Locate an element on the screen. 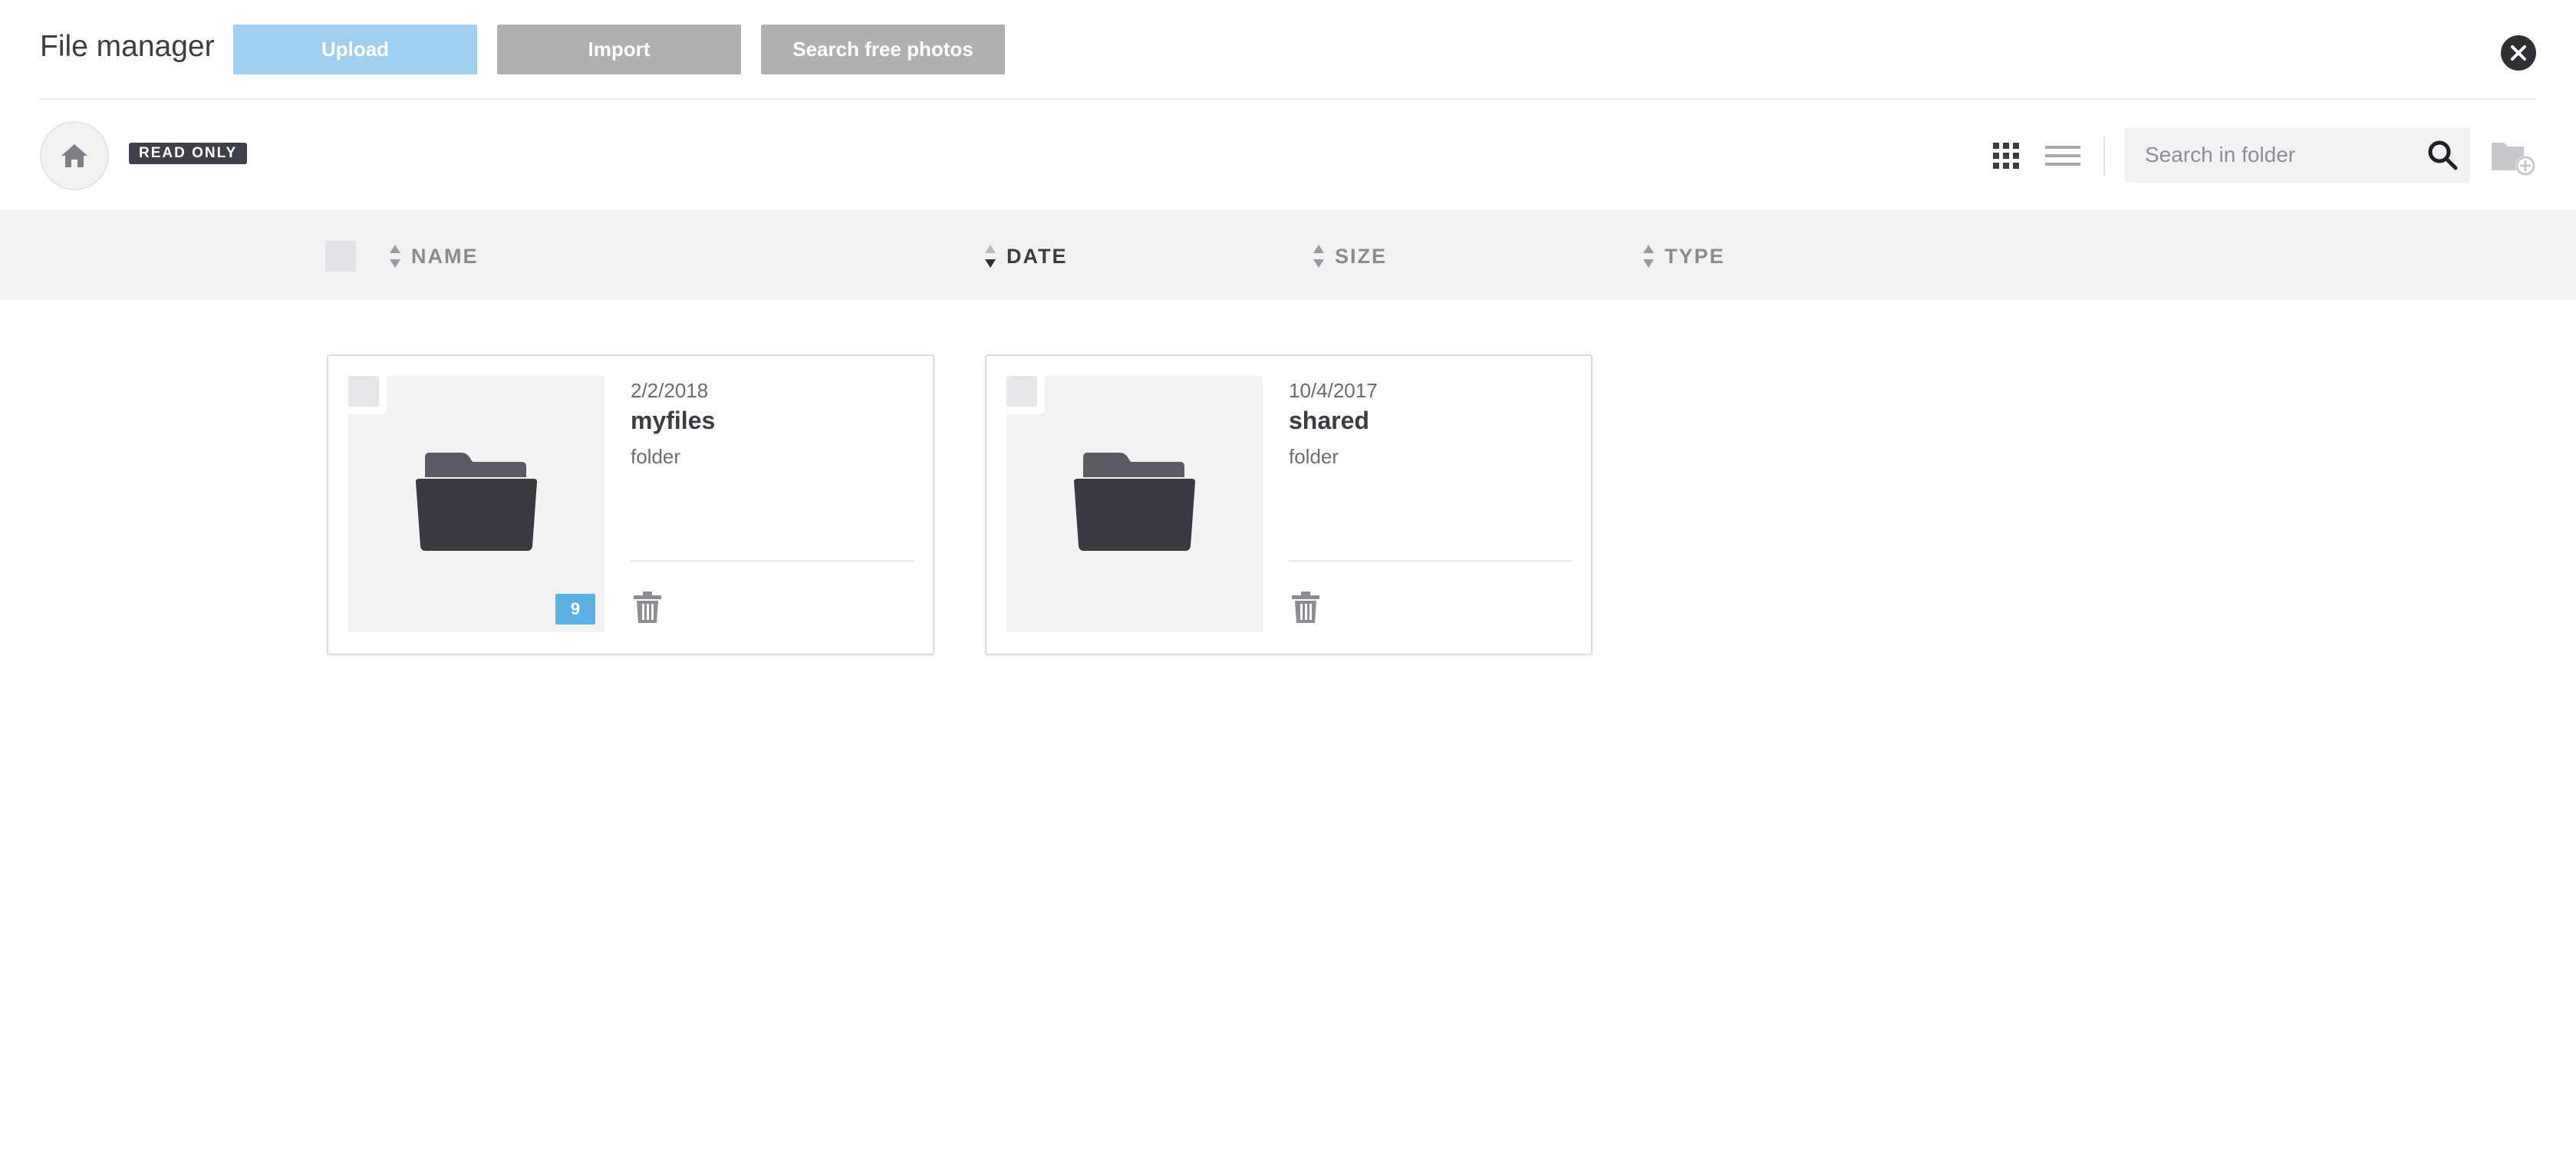  item-date: 2/2/2018 is located at coordinates (670, 390).